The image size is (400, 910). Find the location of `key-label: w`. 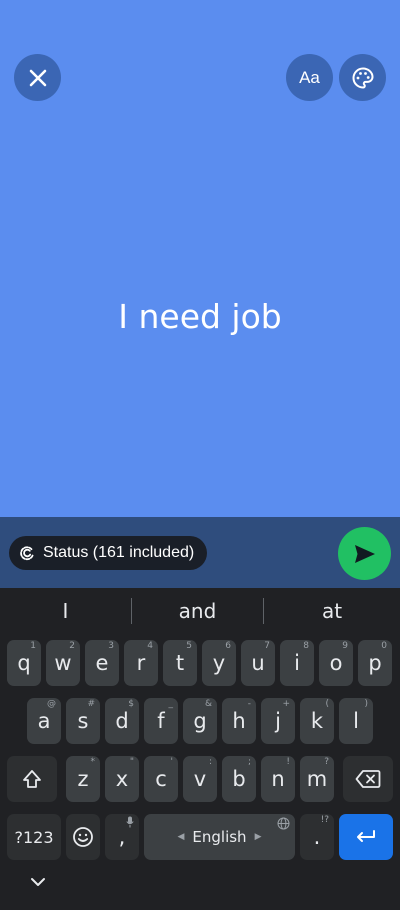

key-label: w is located at coordinates (63, 663).